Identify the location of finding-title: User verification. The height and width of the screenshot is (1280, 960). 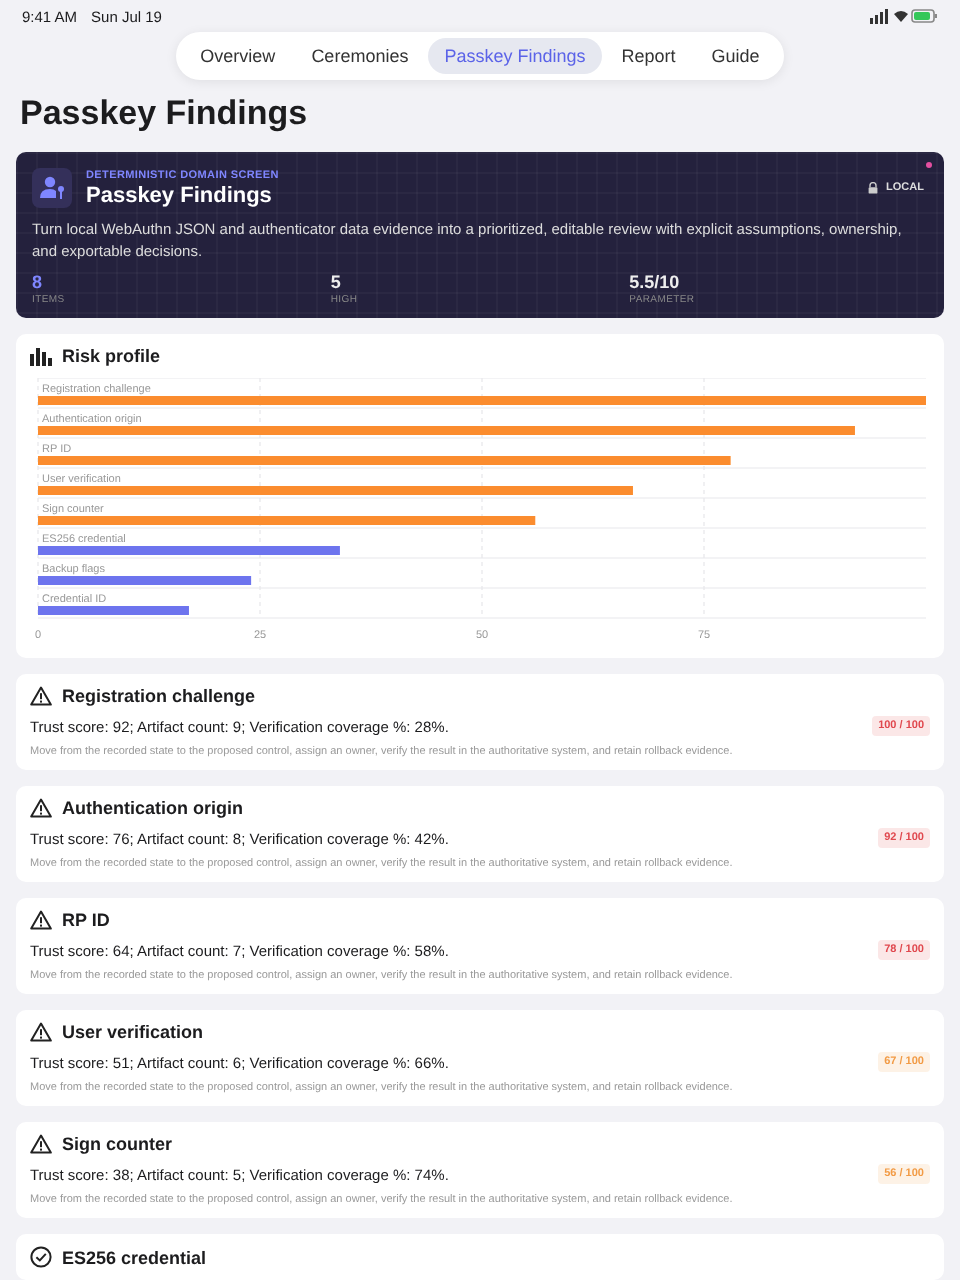
(133, 1032).